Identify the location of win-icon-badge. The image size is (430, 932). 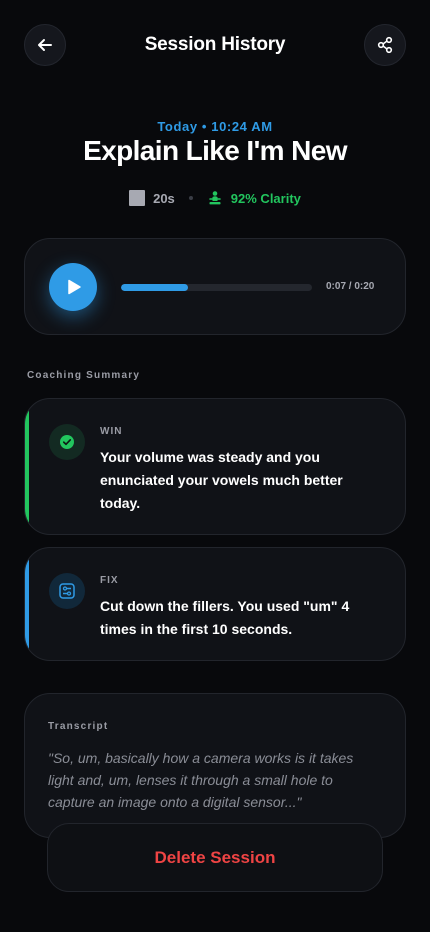
(67, 442).